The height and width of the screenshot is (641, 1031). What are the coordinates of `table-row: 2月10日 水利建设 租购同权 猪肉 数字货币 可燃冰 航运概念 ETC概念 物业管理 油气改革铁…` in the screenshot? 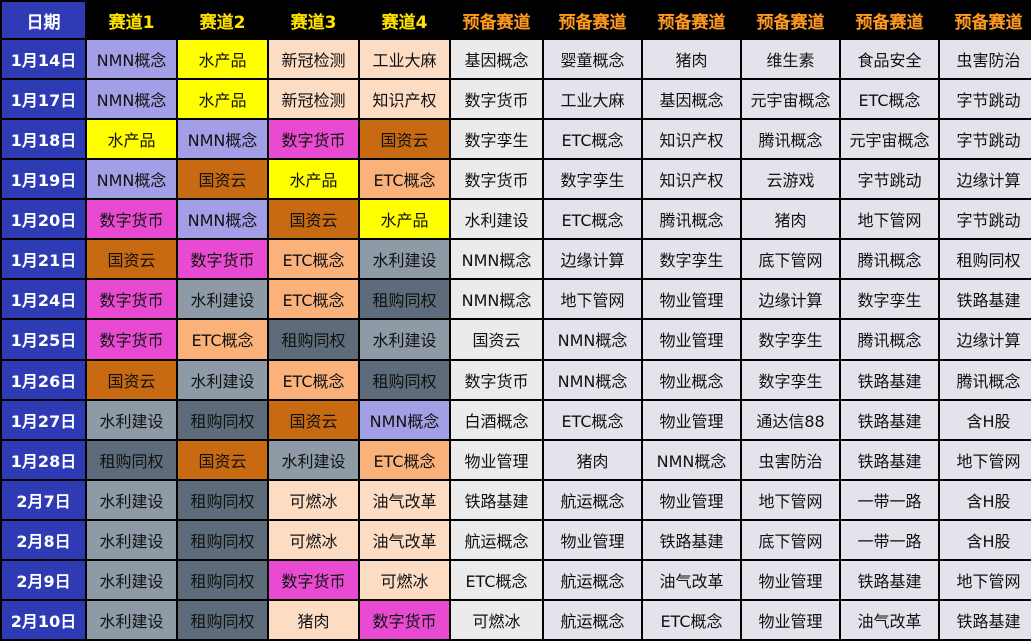 It's located at (516, 619).